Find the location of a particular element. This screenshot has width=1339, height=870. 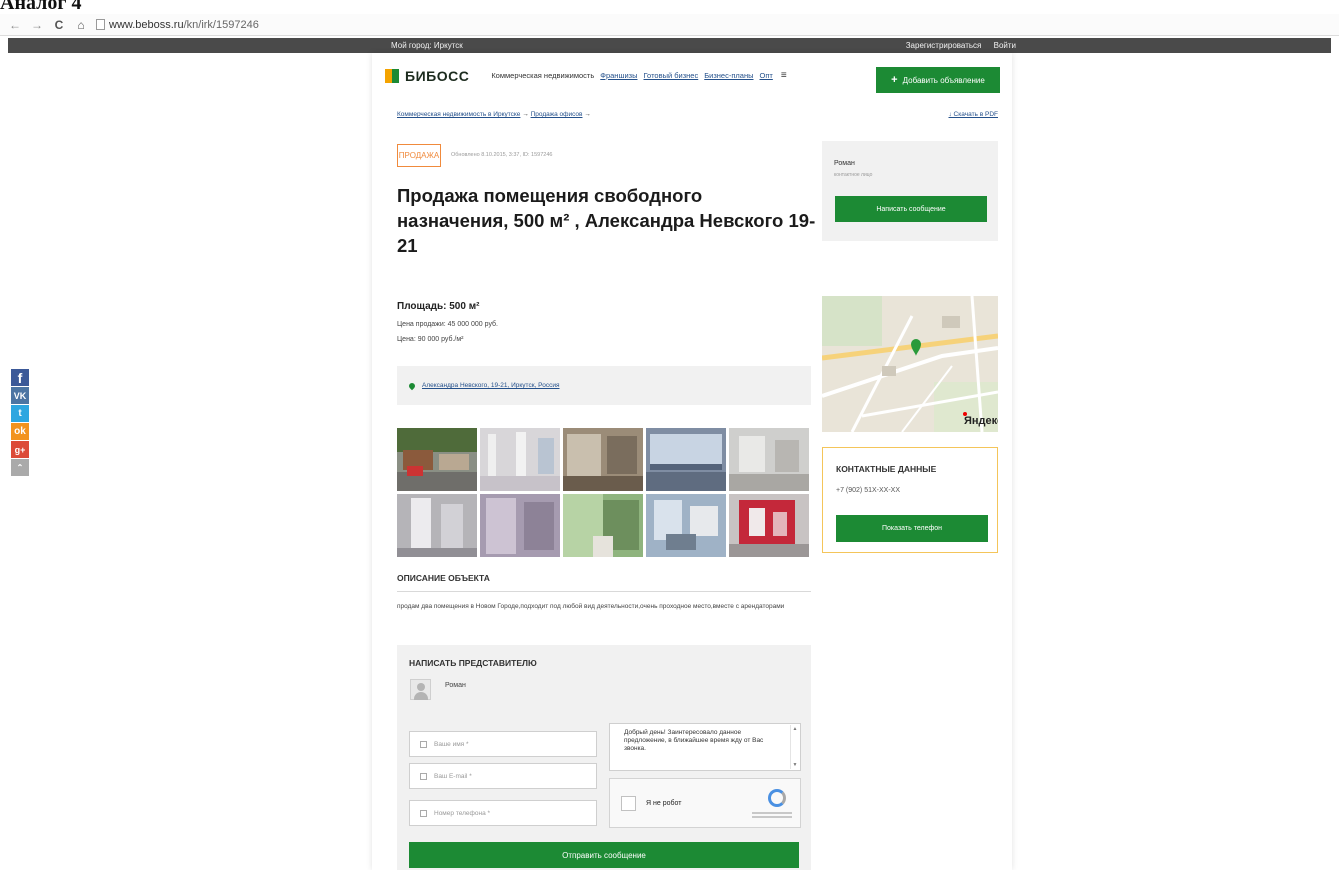

url-path: /kn/irk/1597246 is located at coordinates (221, 24).